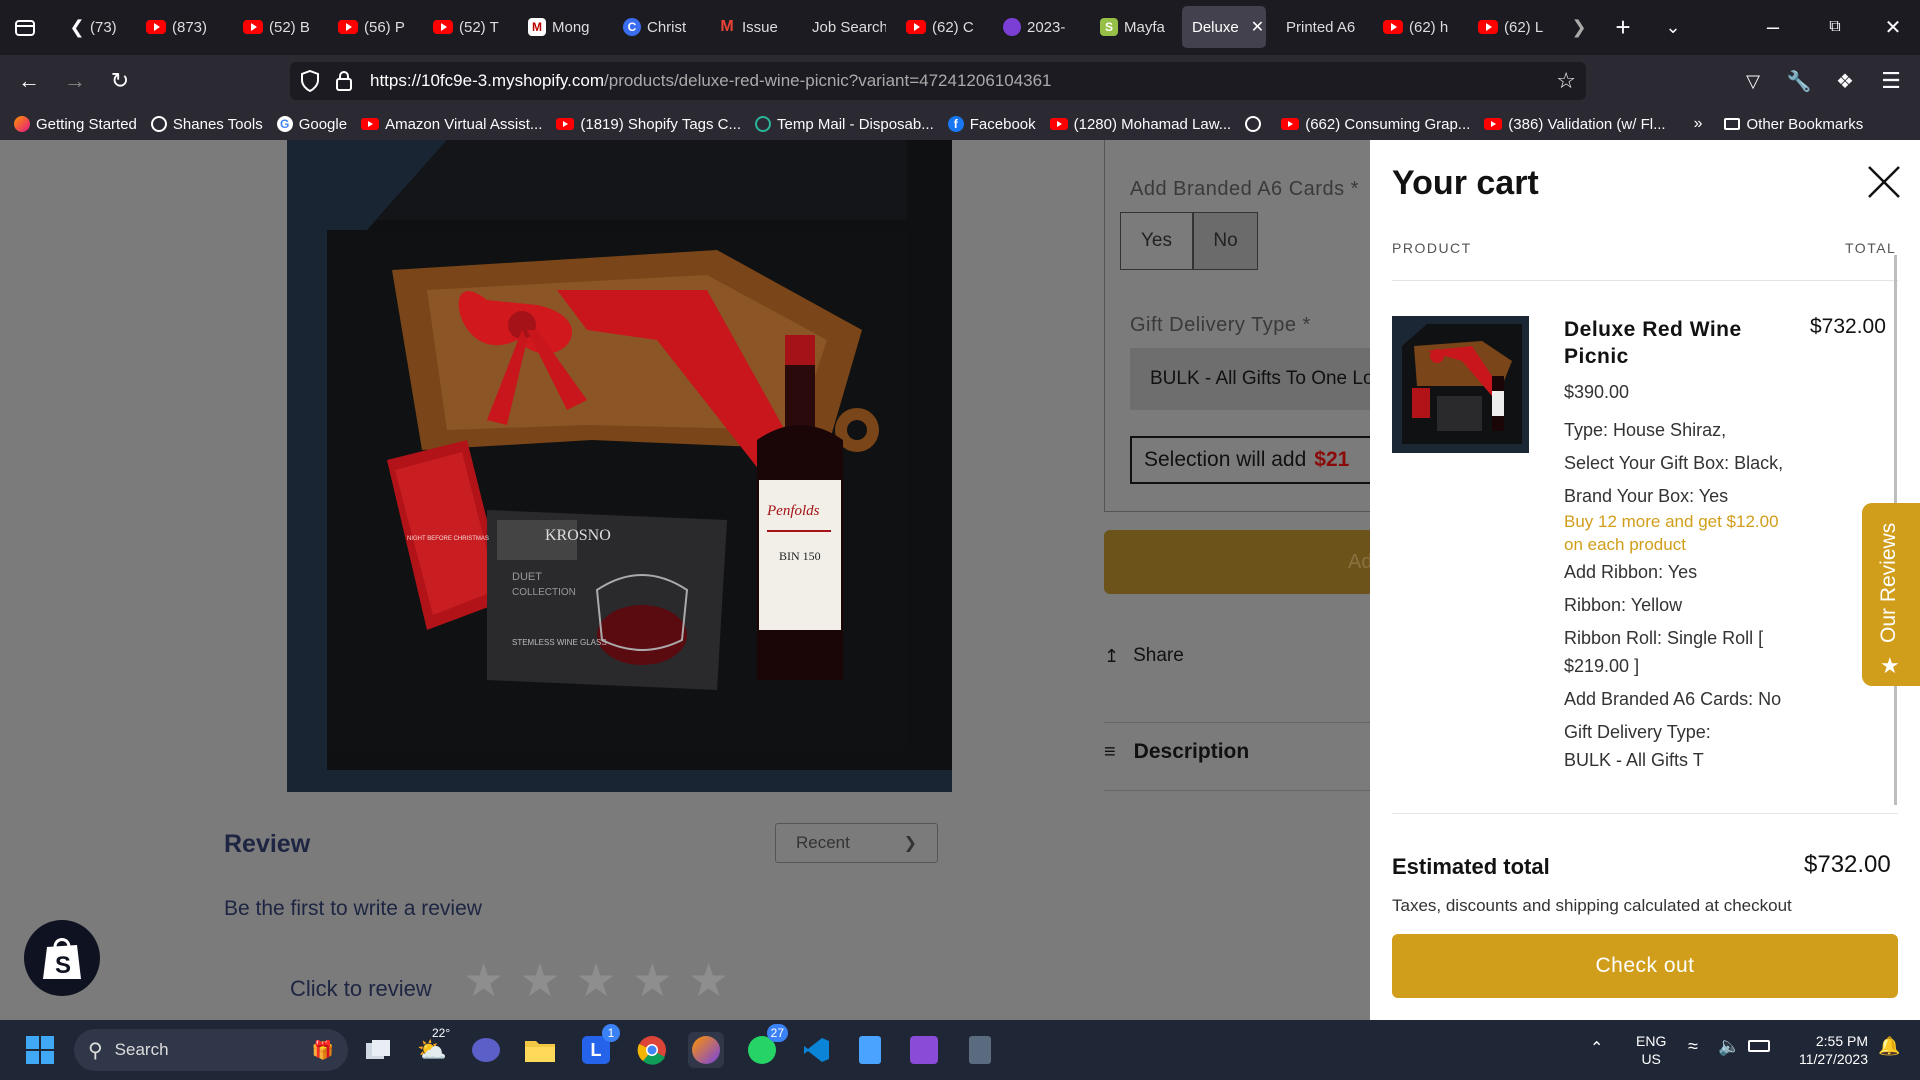 This screenshot has height=1080, width=1920. What do you see at coordinates (816, 1050) in the screenshot?
I see `vscode-icon` at bounding box center [816, 1050].